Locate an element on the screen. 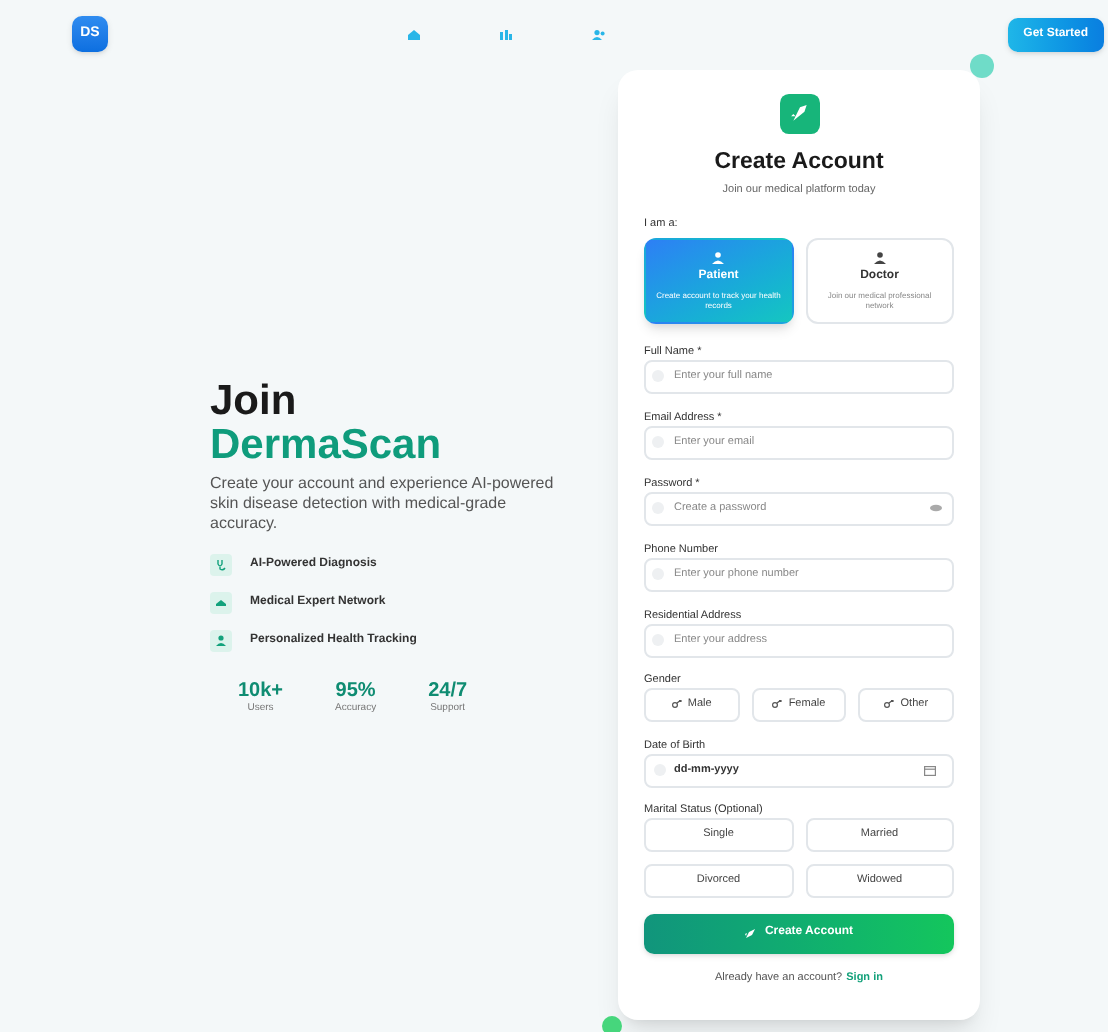 The image size is (1108, 1032). hero-description: Create your account and experience AI-powered skin disease detection with medical-grade accuracy. is located at coordinates (383, 504).